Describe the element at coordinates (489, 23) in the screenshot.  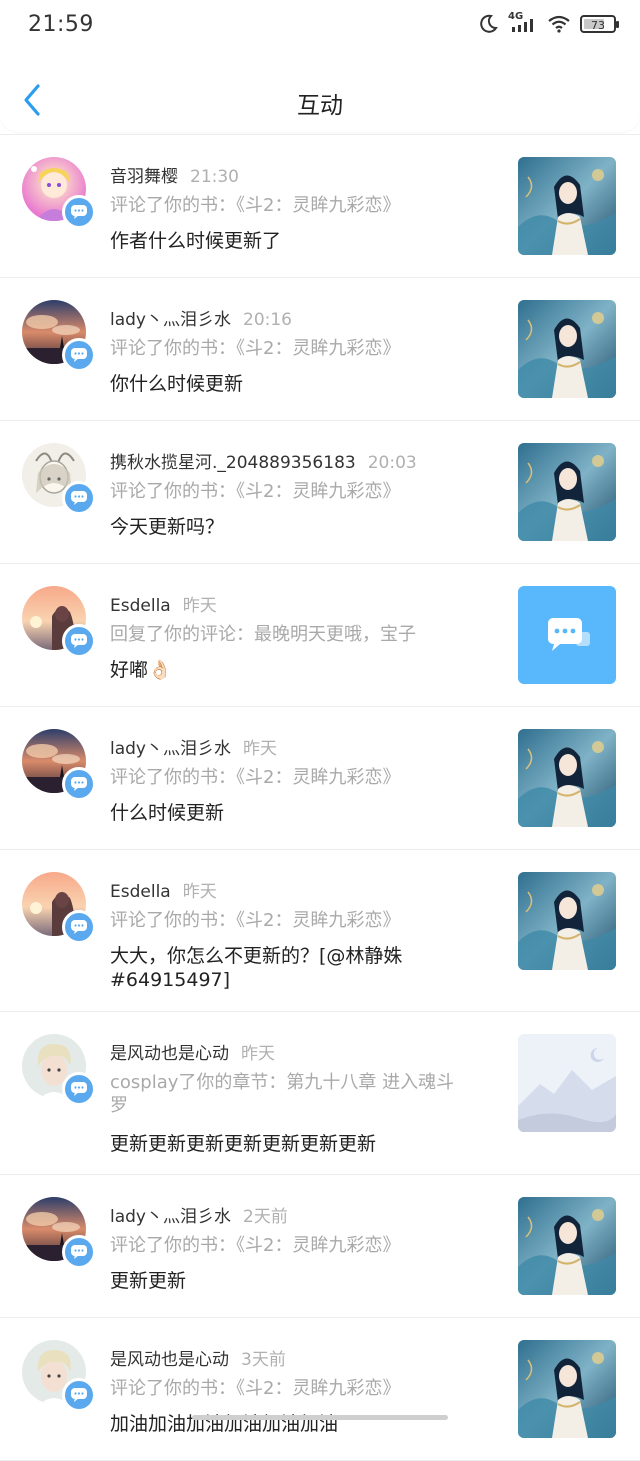
I see `moon-icon` at that location.